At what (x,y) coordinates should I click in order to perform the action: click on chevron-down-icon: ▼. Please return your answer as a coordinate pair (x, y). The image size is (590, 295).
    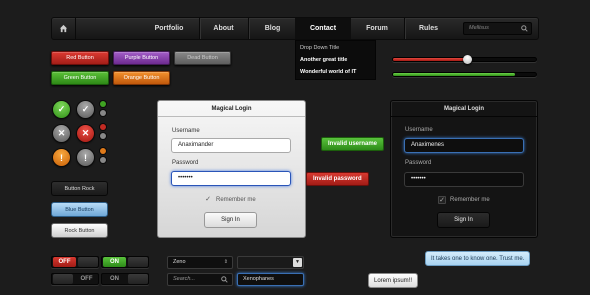
    Looking at the image, I should click on (297, 262).